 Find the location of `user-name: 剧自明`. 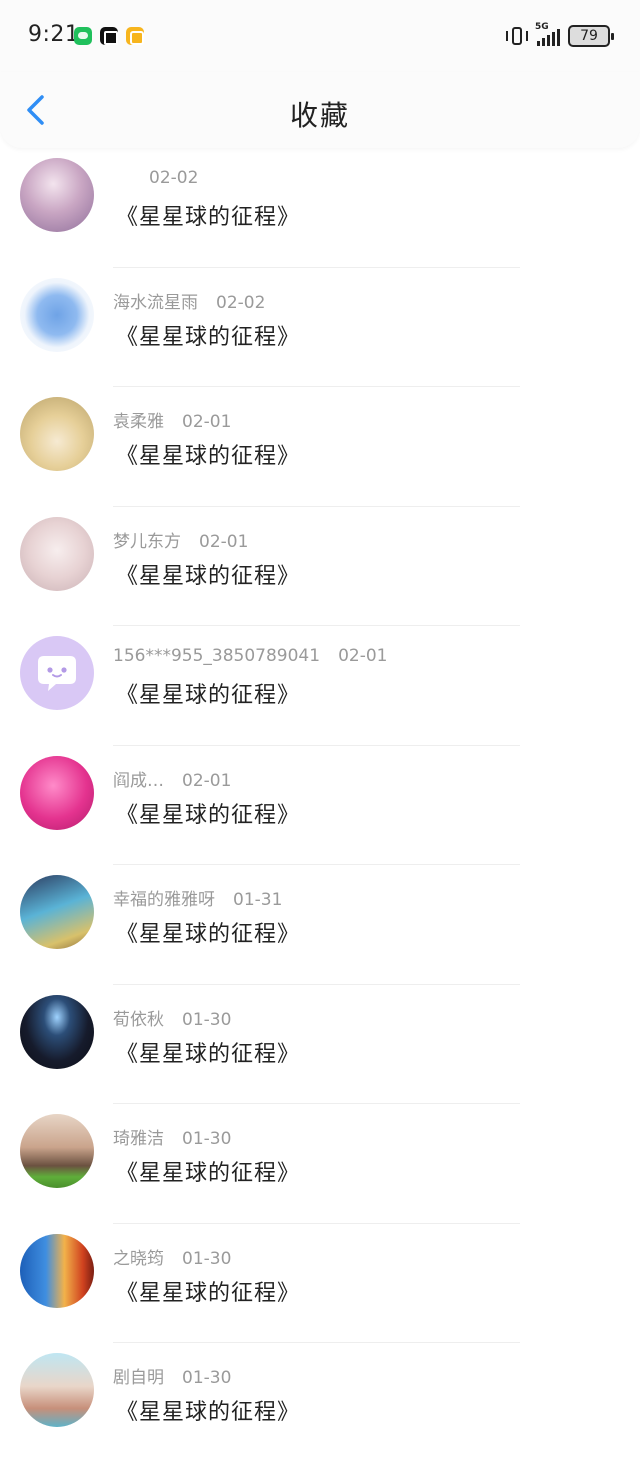

user-name: 剧自明 is located at coordinates (138, 1378).